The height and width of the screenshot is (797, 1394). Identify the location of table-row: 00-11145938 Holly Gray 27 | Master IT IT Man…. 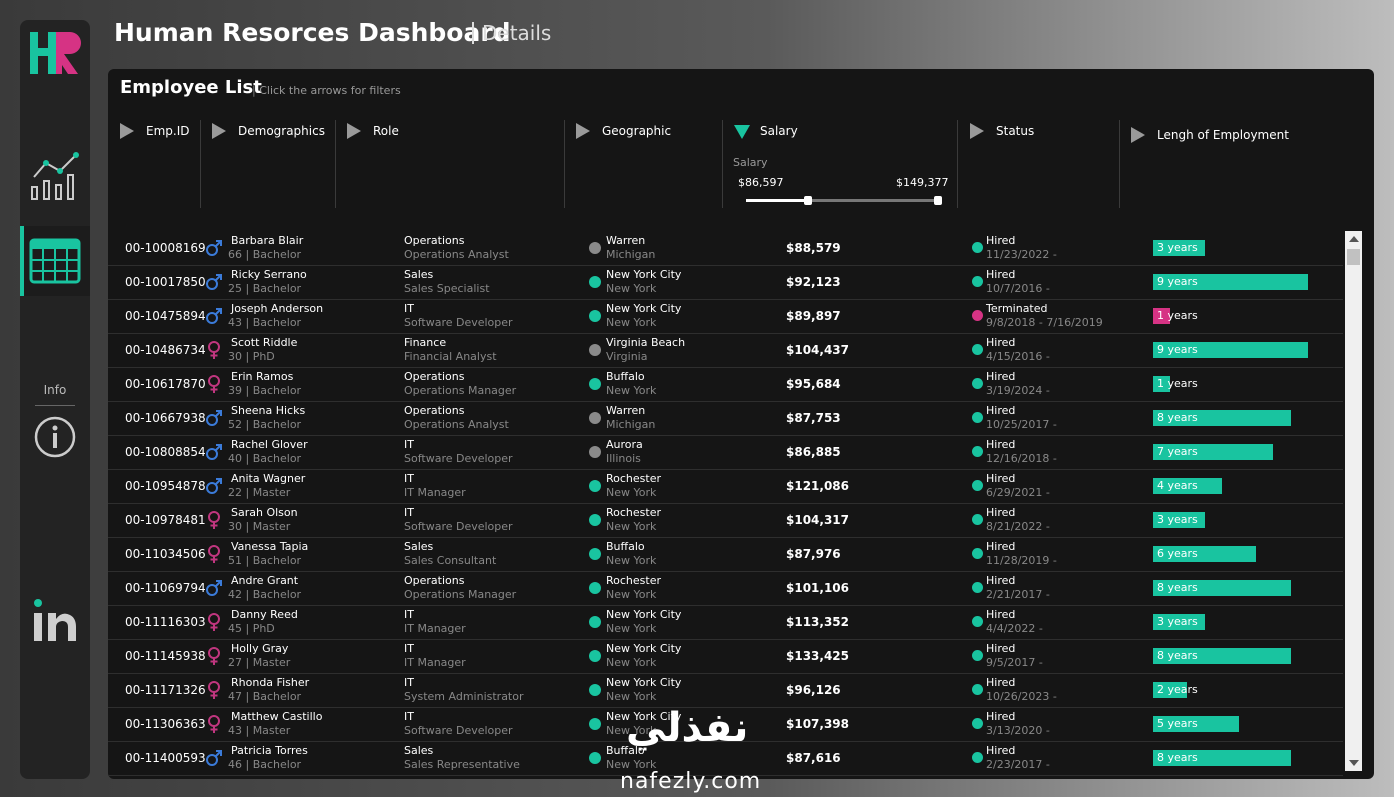
(725, 656).